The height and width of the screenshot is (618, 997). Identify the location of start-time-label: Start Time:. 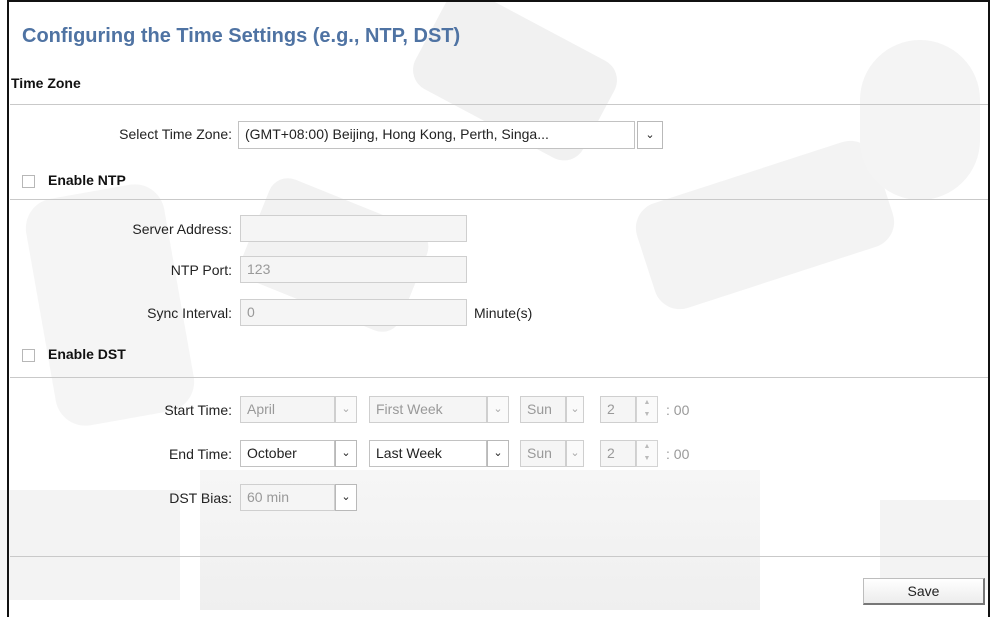
(198, 410).